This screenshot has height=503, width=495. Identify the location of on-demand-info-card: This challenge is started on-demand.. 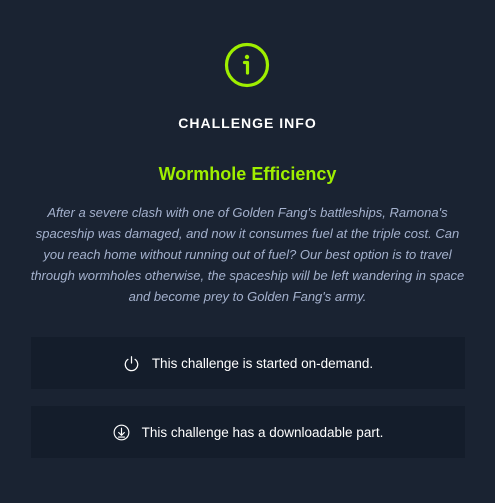
(248, 363).